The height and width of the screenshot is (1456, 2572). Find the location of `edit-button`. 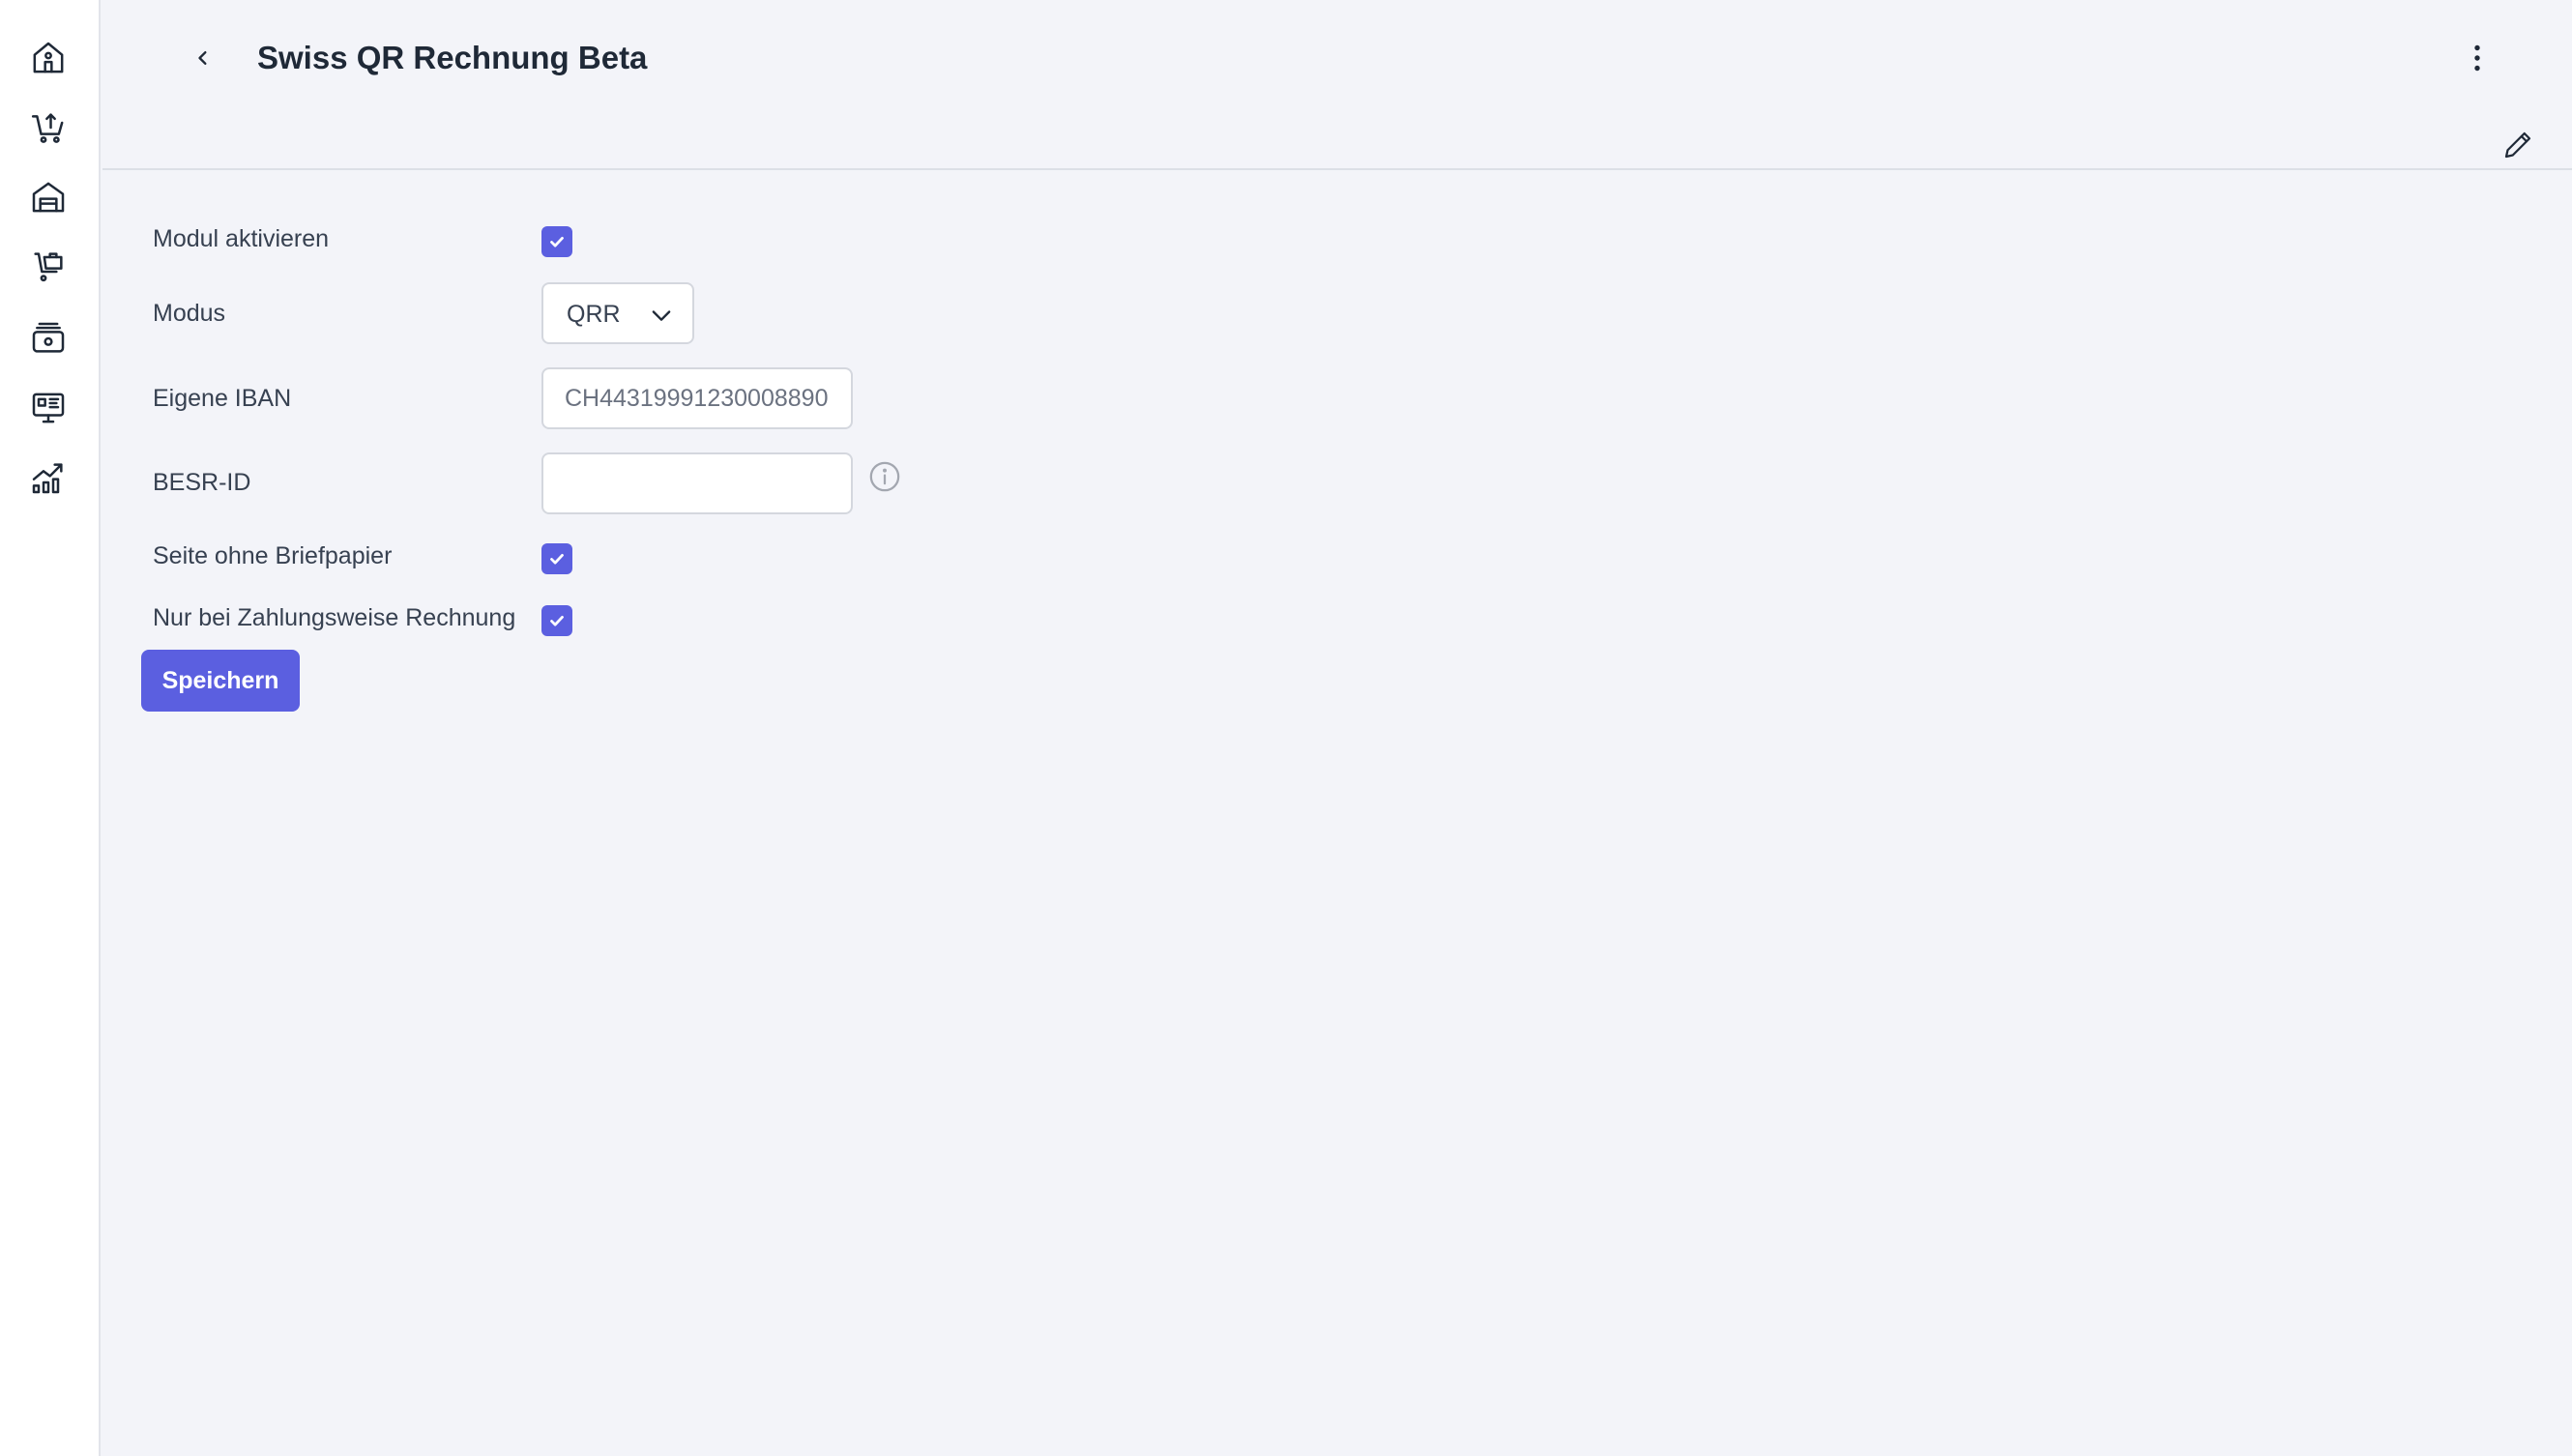

edit-button is located at coordinates (2518, 145).